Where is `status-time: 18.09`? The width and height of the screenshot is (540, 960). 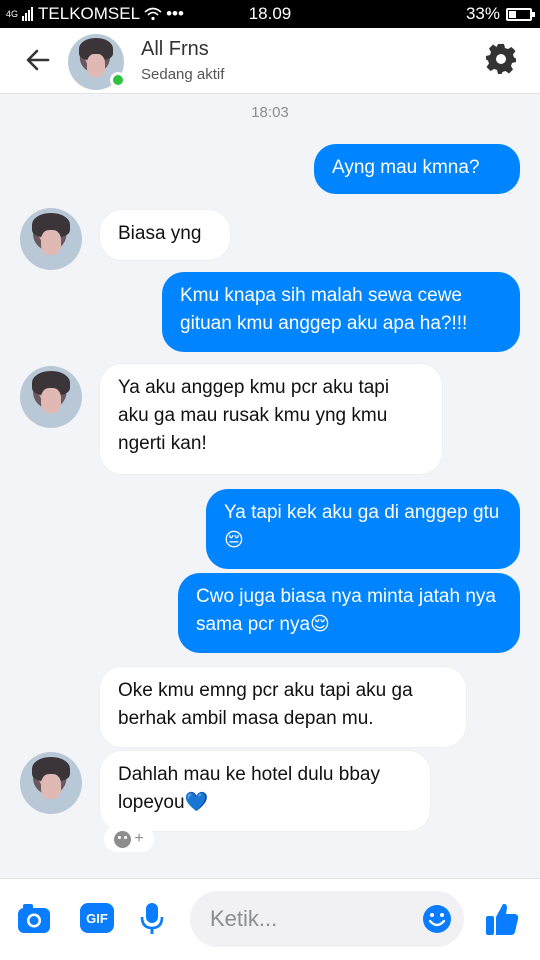
status-time: 18.09 is located at coordinates (270, 13).